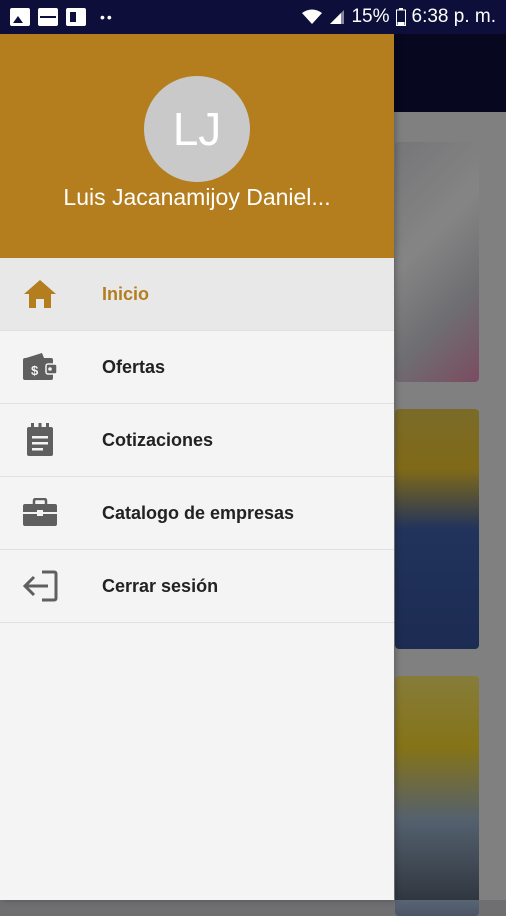 This screenshot has width=506, height=916. I want to click on wallet-icon: $, so click(40, 367).